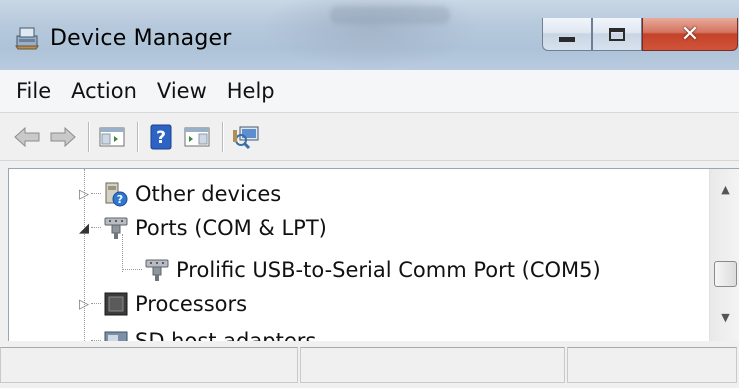  What do you see at coordinates (84, 228) in the screenshot?
I see `collapse-icon: ◢` at bounding box center [84, 228].